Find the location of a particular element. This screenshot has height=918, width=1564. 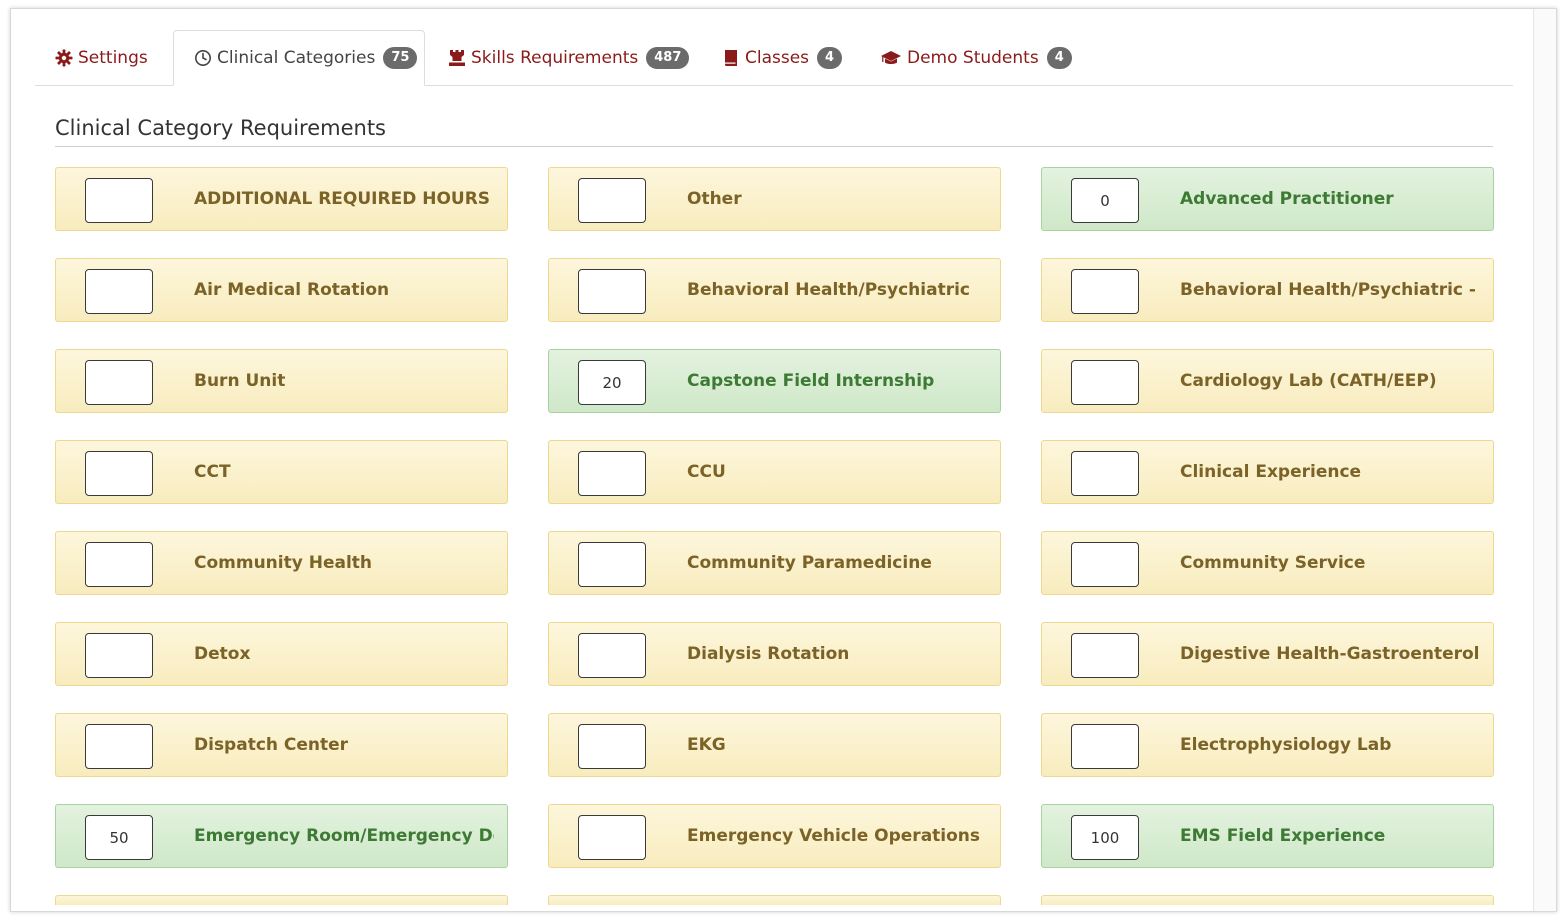

category-label: Burn Unit is located at coordinates (240, 381).